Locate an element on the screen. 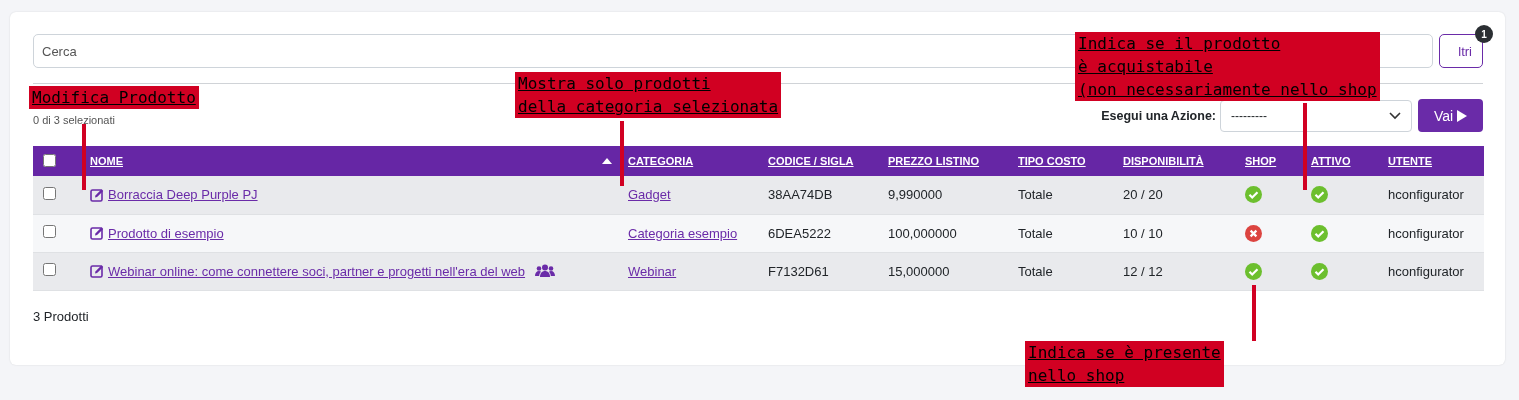 This screenshot has height=400, width=1519. annotation-label: Mostra solo prodotti della categoria selezionata is located at coordinates (648, 95).